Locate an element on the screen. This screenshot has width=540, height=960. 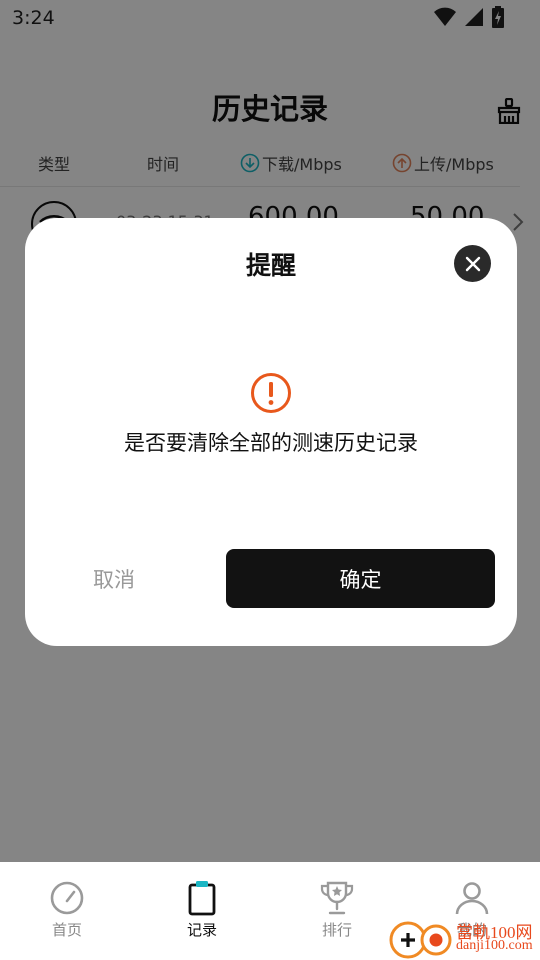
dialog-message: 是否要清除全部的测速历史记录 is located at coordinates (271, 443).